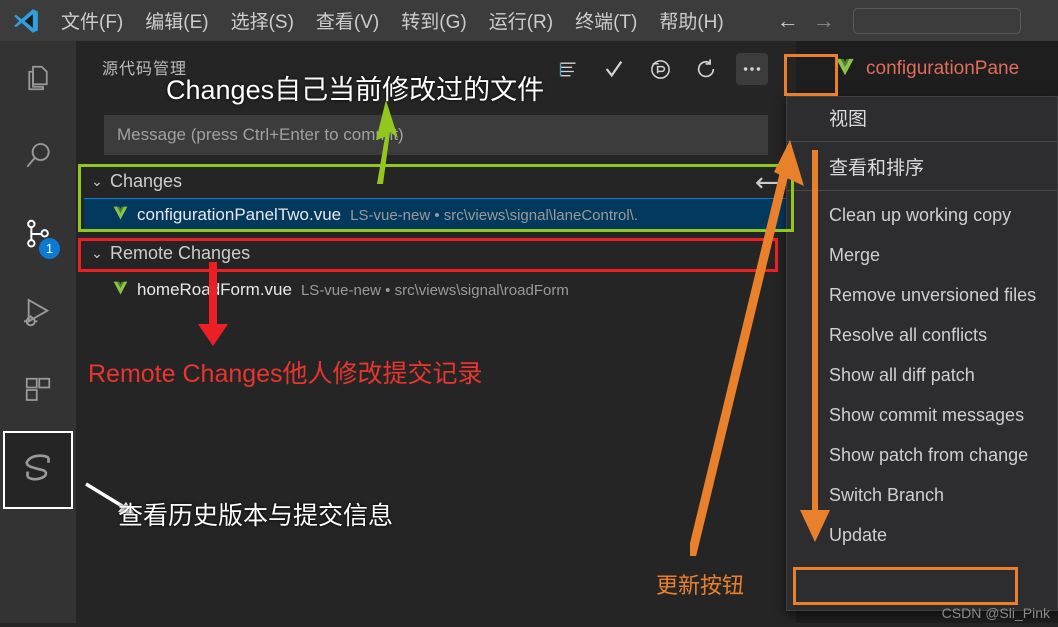  I want to click on revert-icon, so click(660, 69).